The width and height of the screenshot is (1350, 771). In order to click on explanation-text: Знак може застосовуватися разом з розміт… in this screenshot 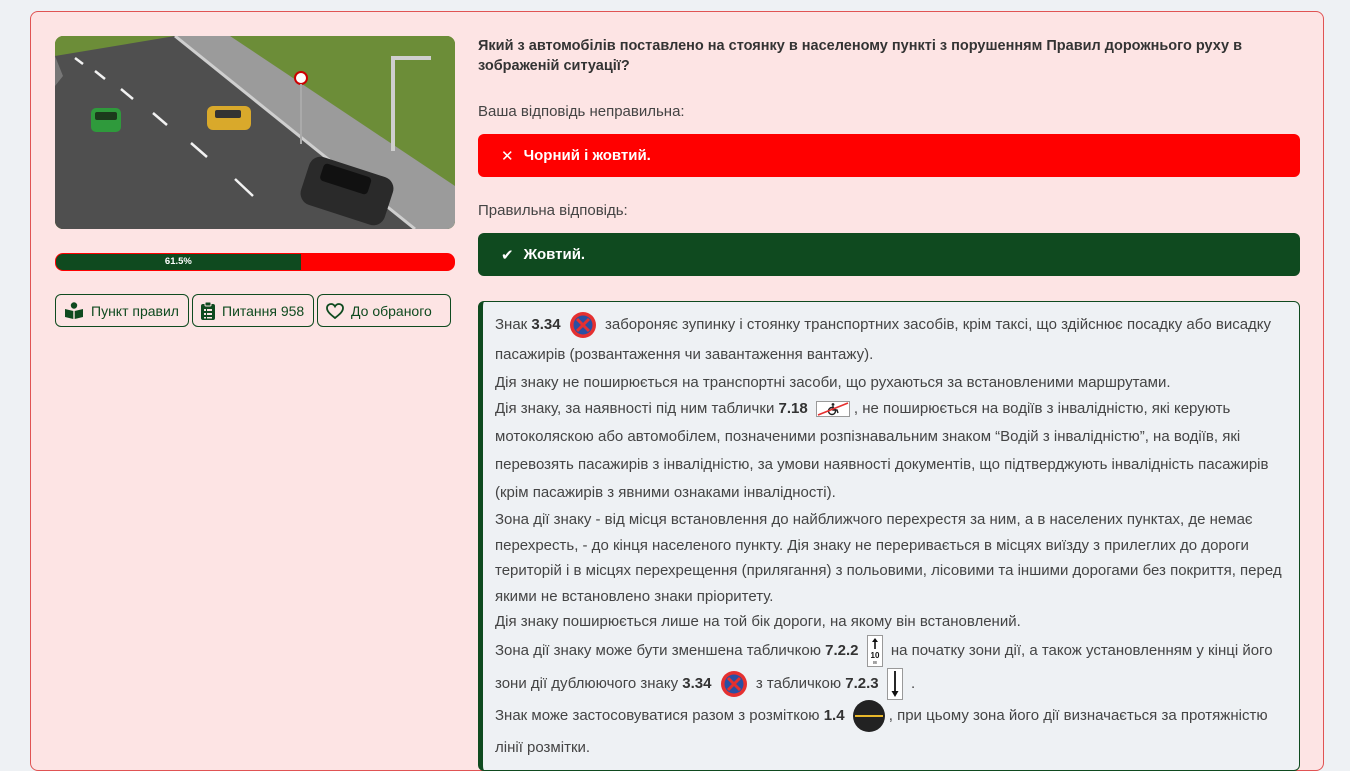, I will do `click(659, 716)`.